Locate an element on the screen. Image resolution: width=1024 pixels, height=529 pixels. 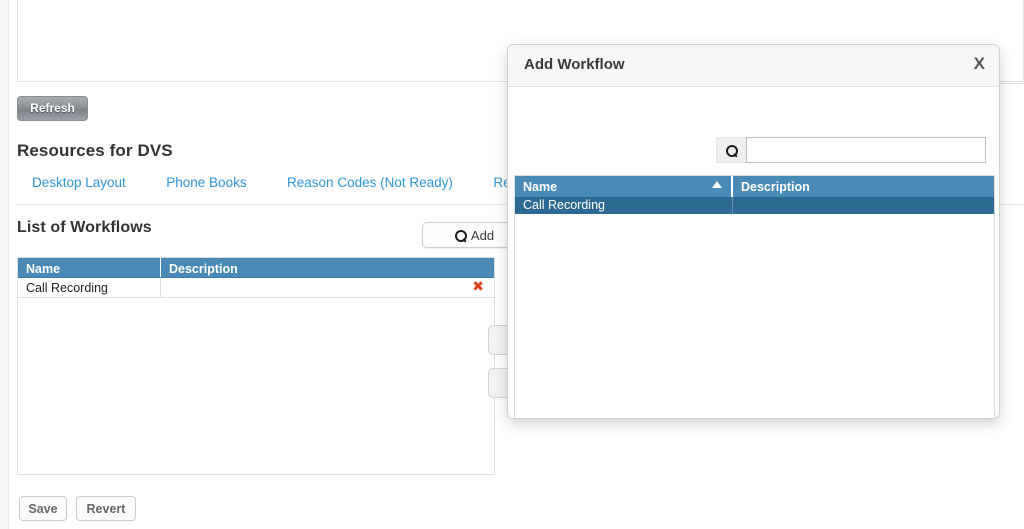
dialog-search is located at coordinates (851, 150).